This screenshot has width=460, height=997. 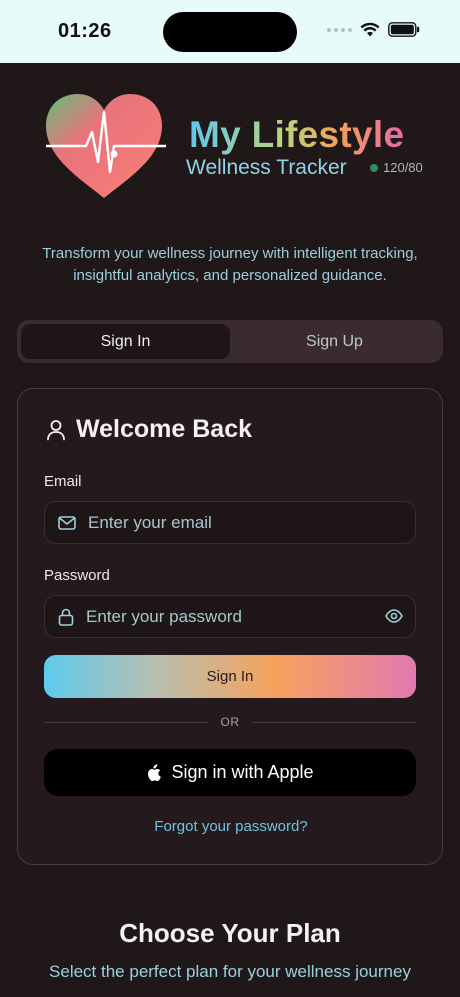 I want to click on status-time: 01:26, so click(x=85, y=31).